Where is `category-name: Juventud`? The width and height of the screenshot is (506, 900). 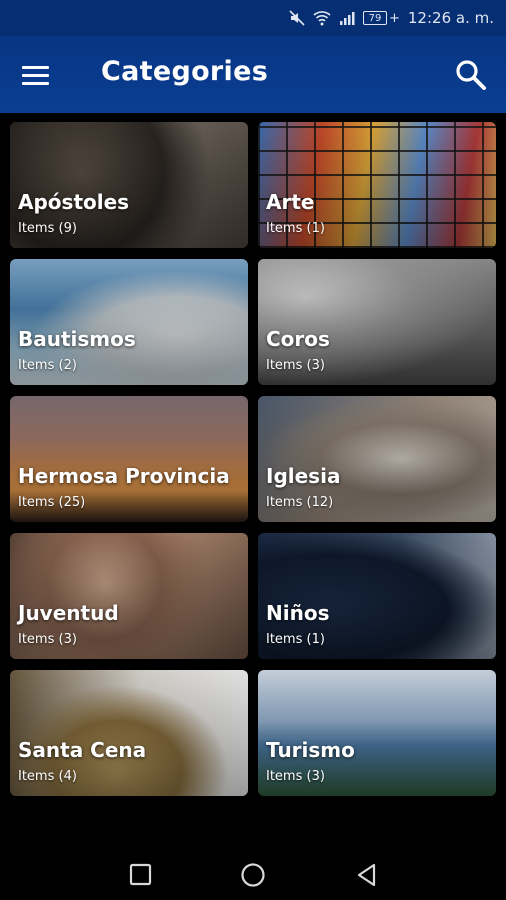
category-name: Juventud is located at coordinates (68, 613).